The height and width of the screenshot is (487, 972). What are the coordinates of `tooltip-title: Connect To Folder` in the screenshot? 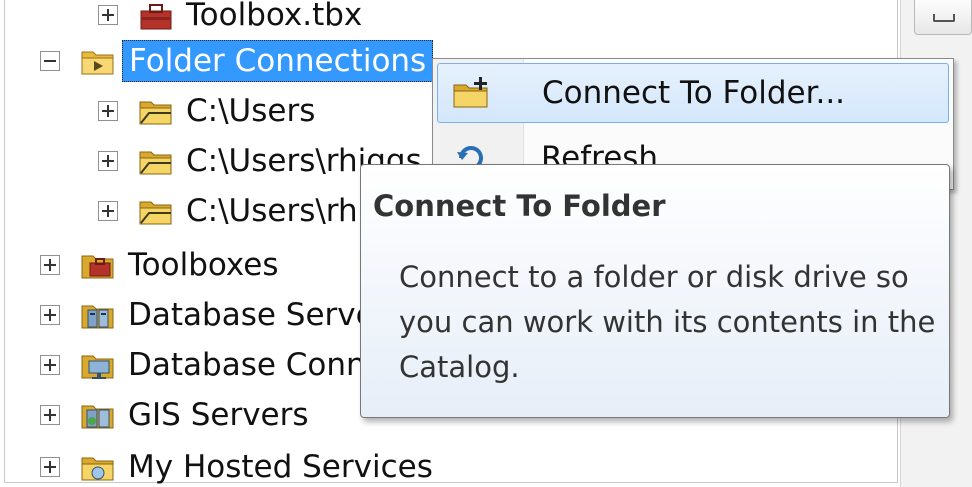 It's located at (519, 206).